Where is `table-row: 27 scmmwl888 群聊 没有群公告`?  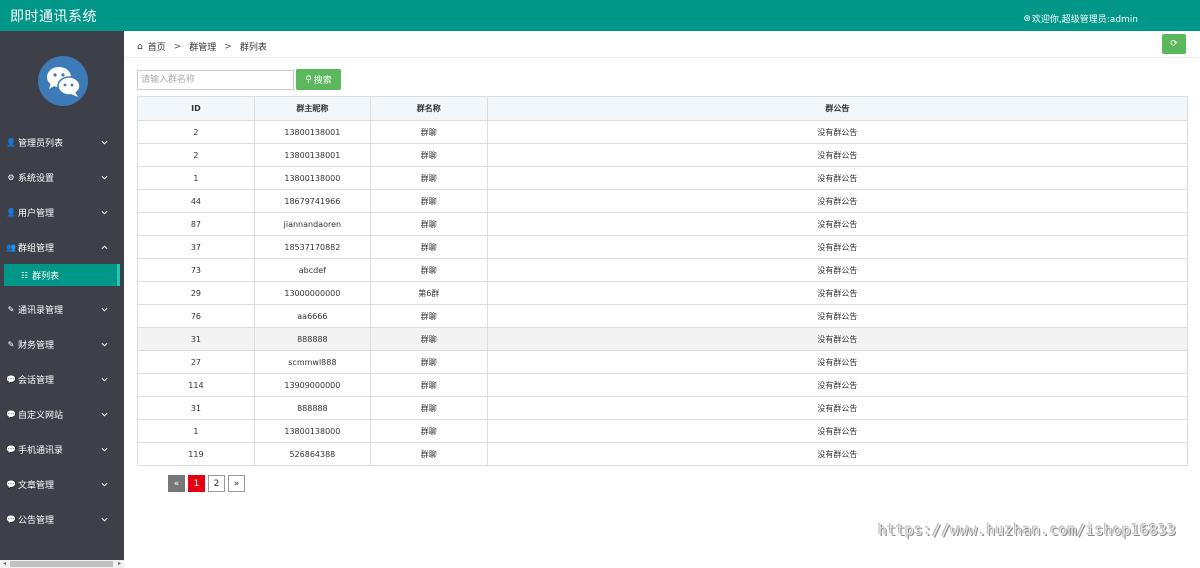 table-row: 27 scmmwl888 群聊 没有群公告 is located at coordinates (663, 362).